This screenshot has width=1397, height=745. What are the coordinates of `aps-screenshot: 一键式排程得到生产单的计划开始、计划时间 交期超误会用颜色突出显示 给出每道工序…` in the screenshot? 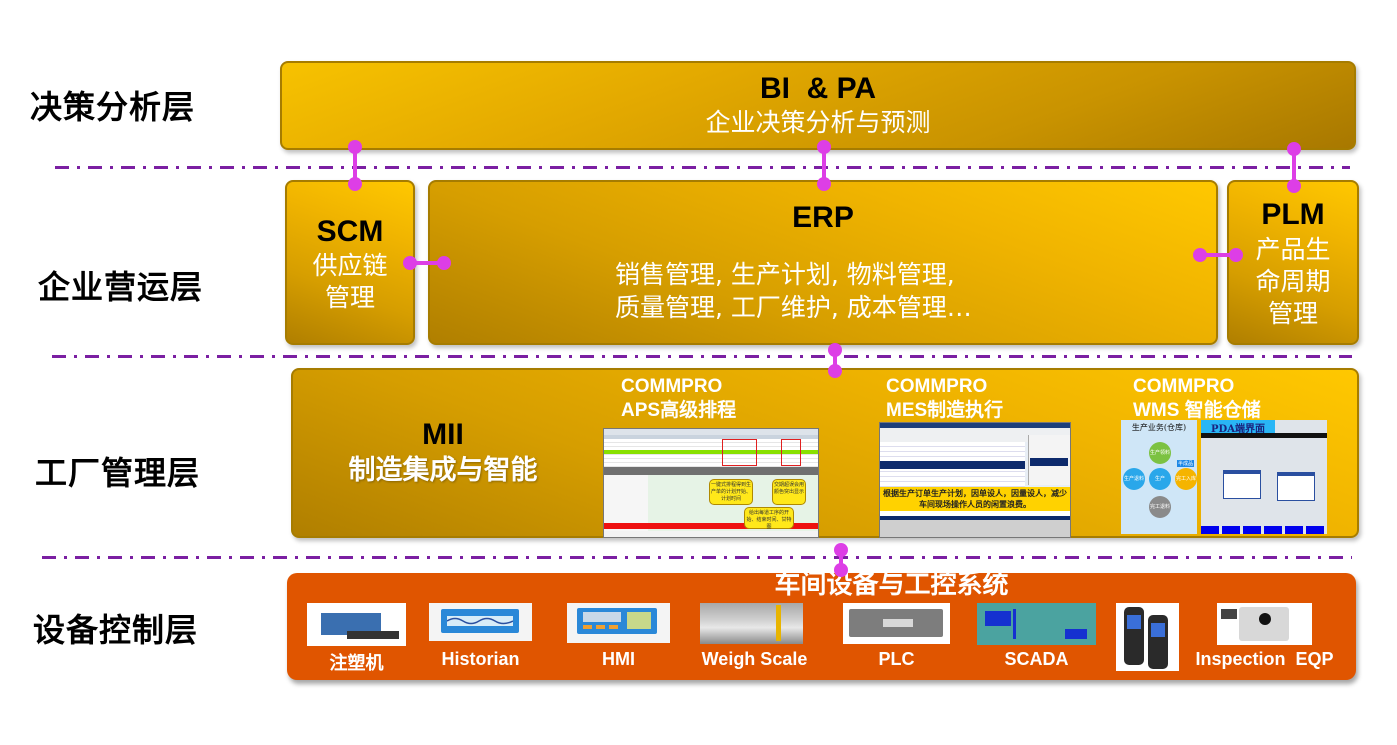 It's located at (711, 483).